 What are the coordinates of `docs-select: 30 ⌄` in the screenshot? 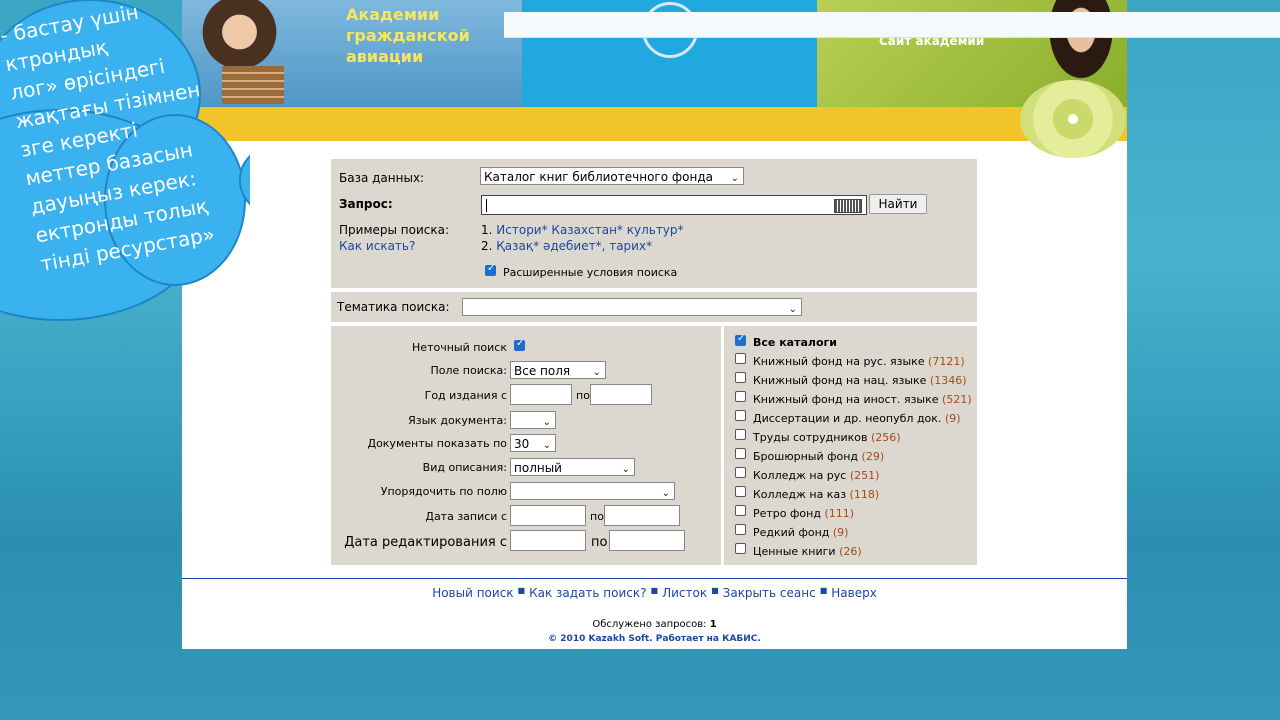 It's located at (533, 443).